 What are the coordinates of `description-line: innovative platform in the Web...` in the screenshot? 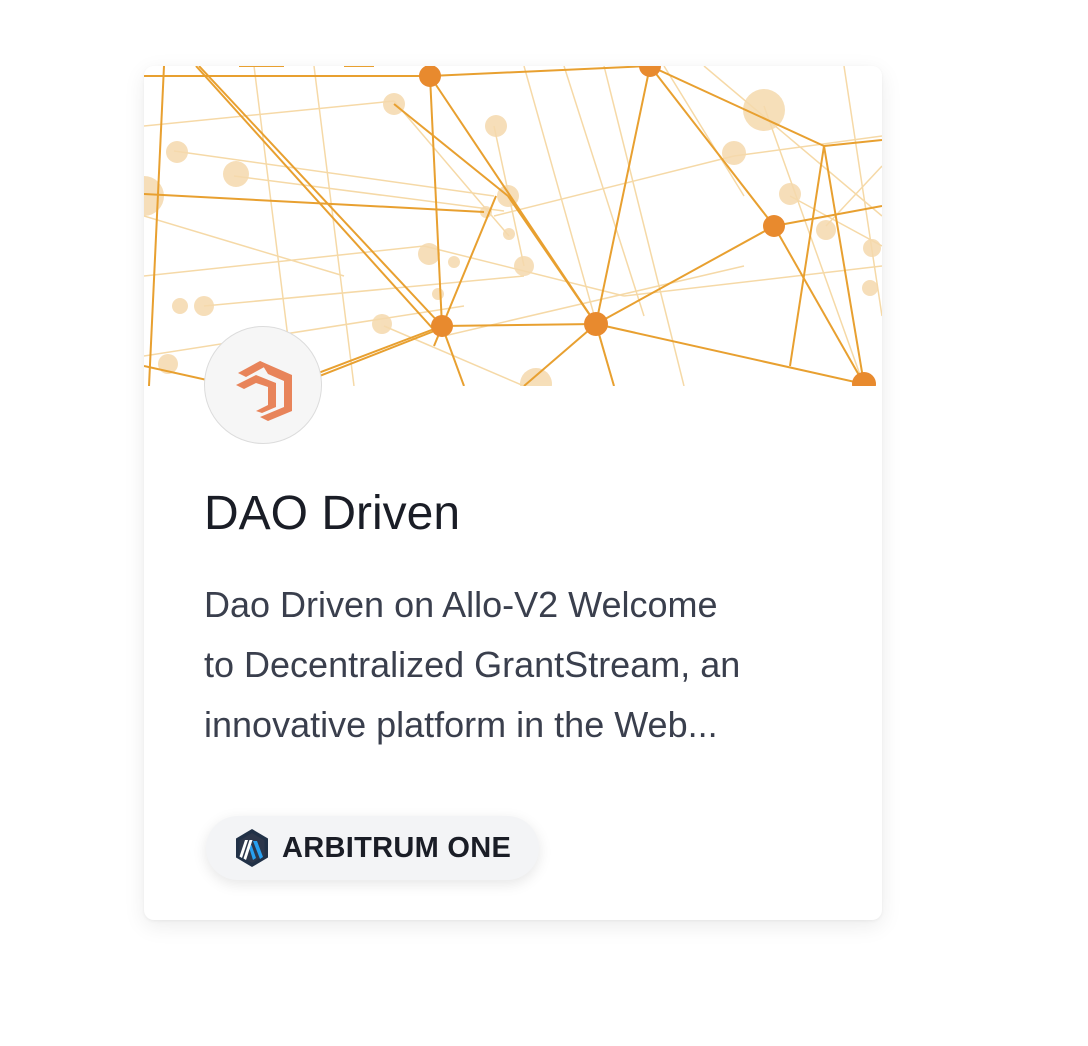 It's located at (461, 724).